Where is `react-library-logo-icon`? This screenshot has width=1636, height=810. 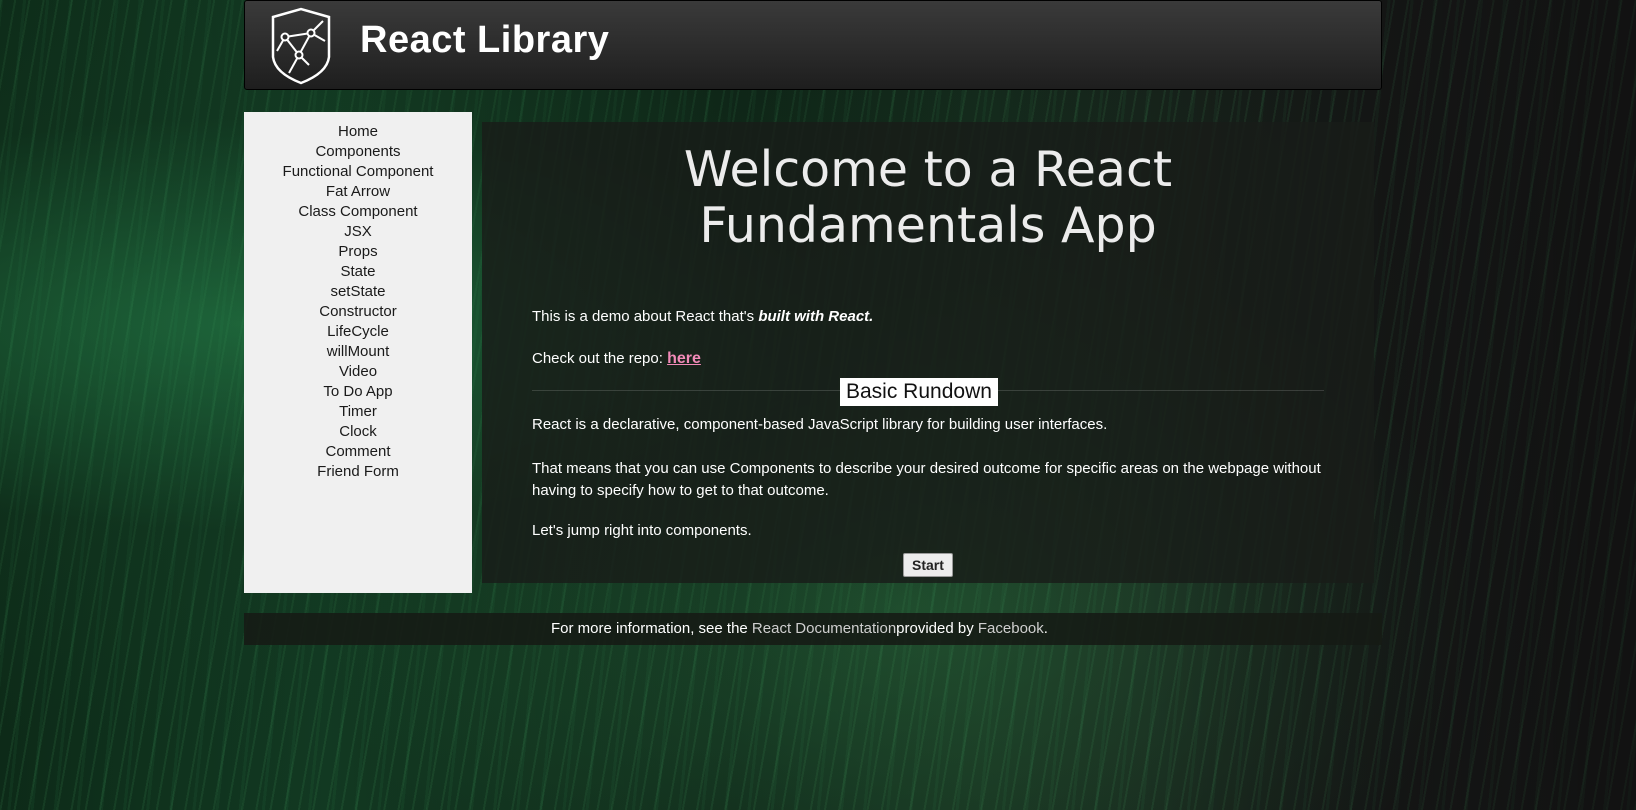 react-library-logo-icon is located at coordinates (301, 46).